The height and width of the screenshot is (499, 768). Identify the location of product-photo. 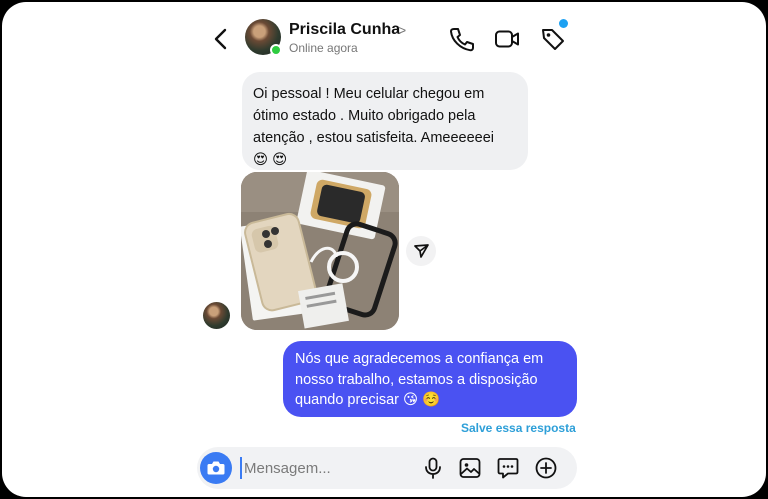
(320, 251).